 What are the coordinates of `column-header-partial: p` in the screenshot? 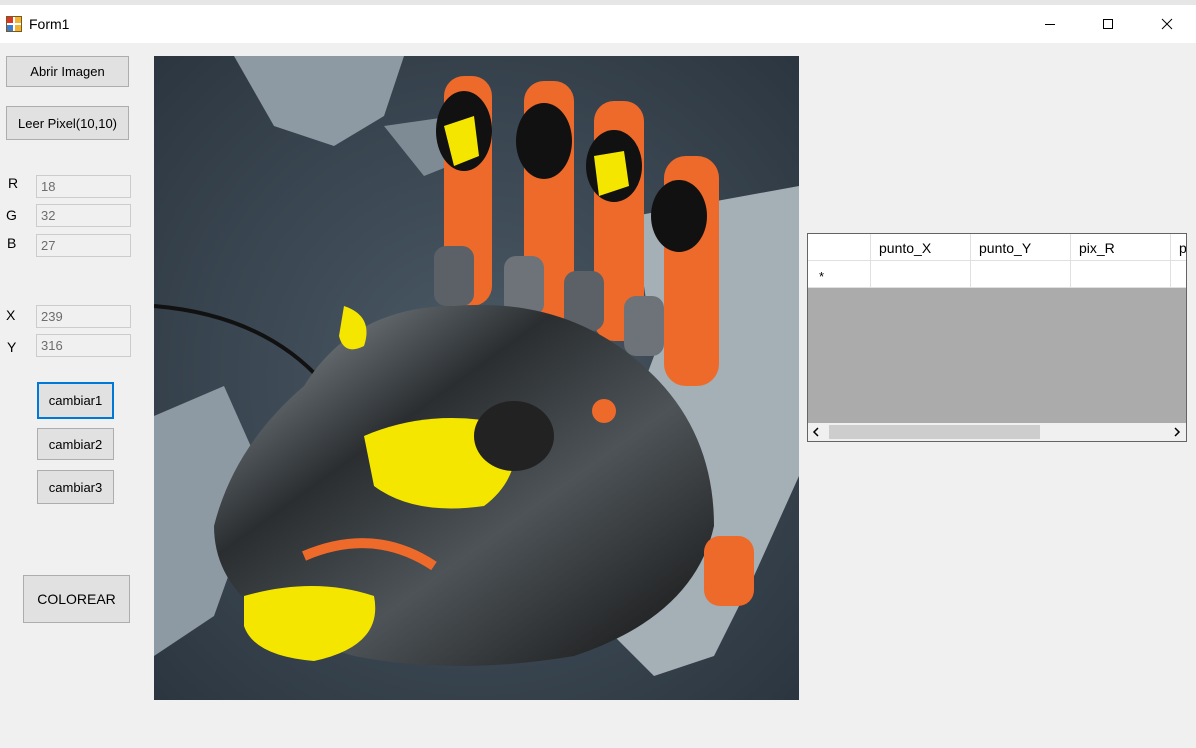 It's located at (1178, 247).